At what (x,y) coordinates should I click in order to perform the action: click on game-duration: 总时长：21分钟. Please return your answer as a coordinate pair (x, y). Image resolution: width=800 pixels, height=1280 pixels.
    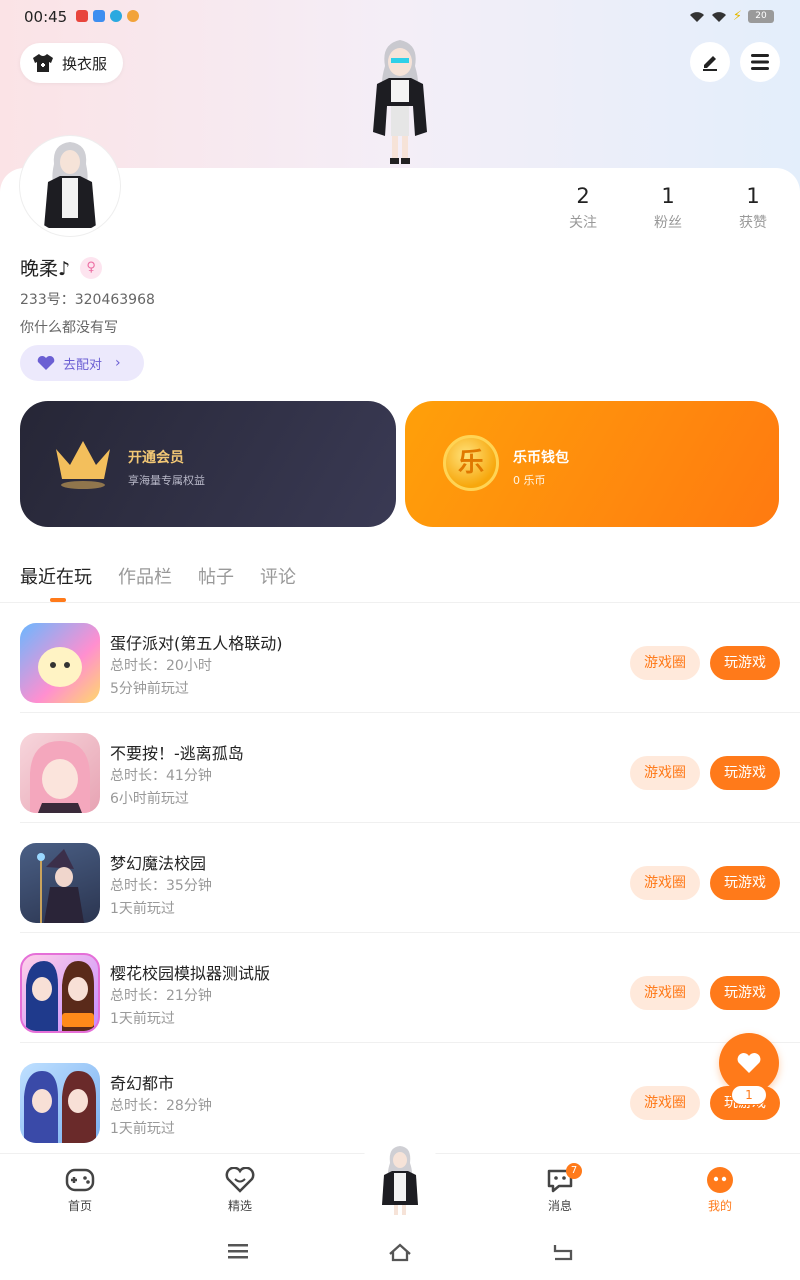
    Looking at the image, I should click on (161, 996).